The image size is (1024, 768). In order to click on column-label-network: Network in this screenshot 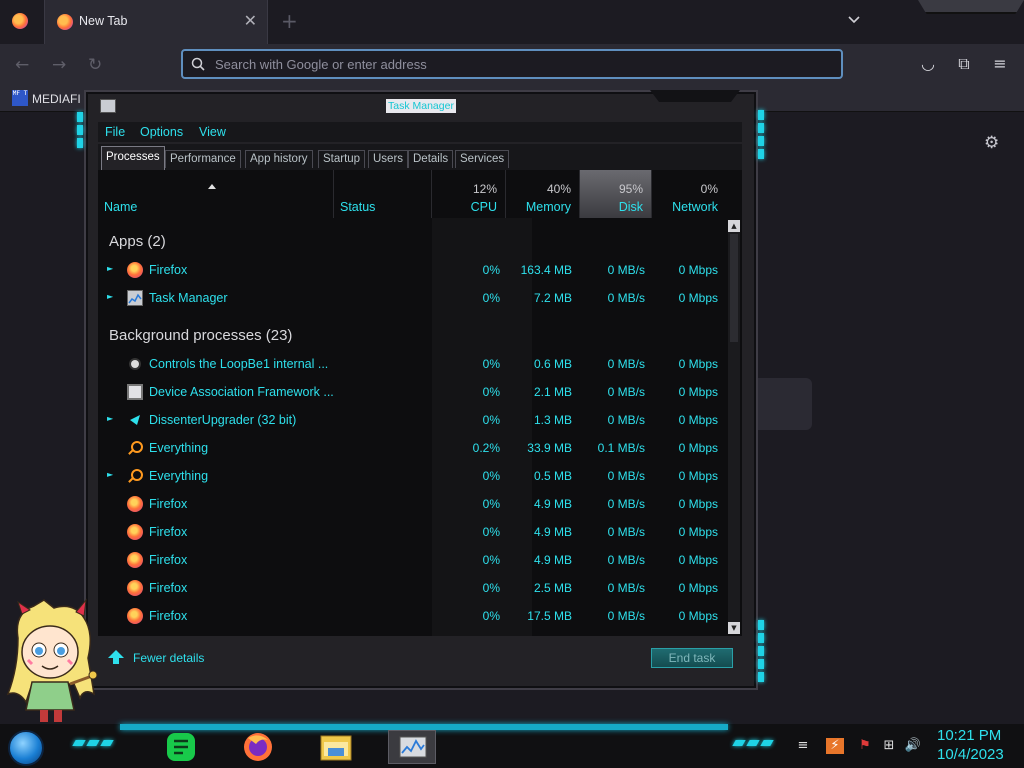, I will do `click(695, 207)`.